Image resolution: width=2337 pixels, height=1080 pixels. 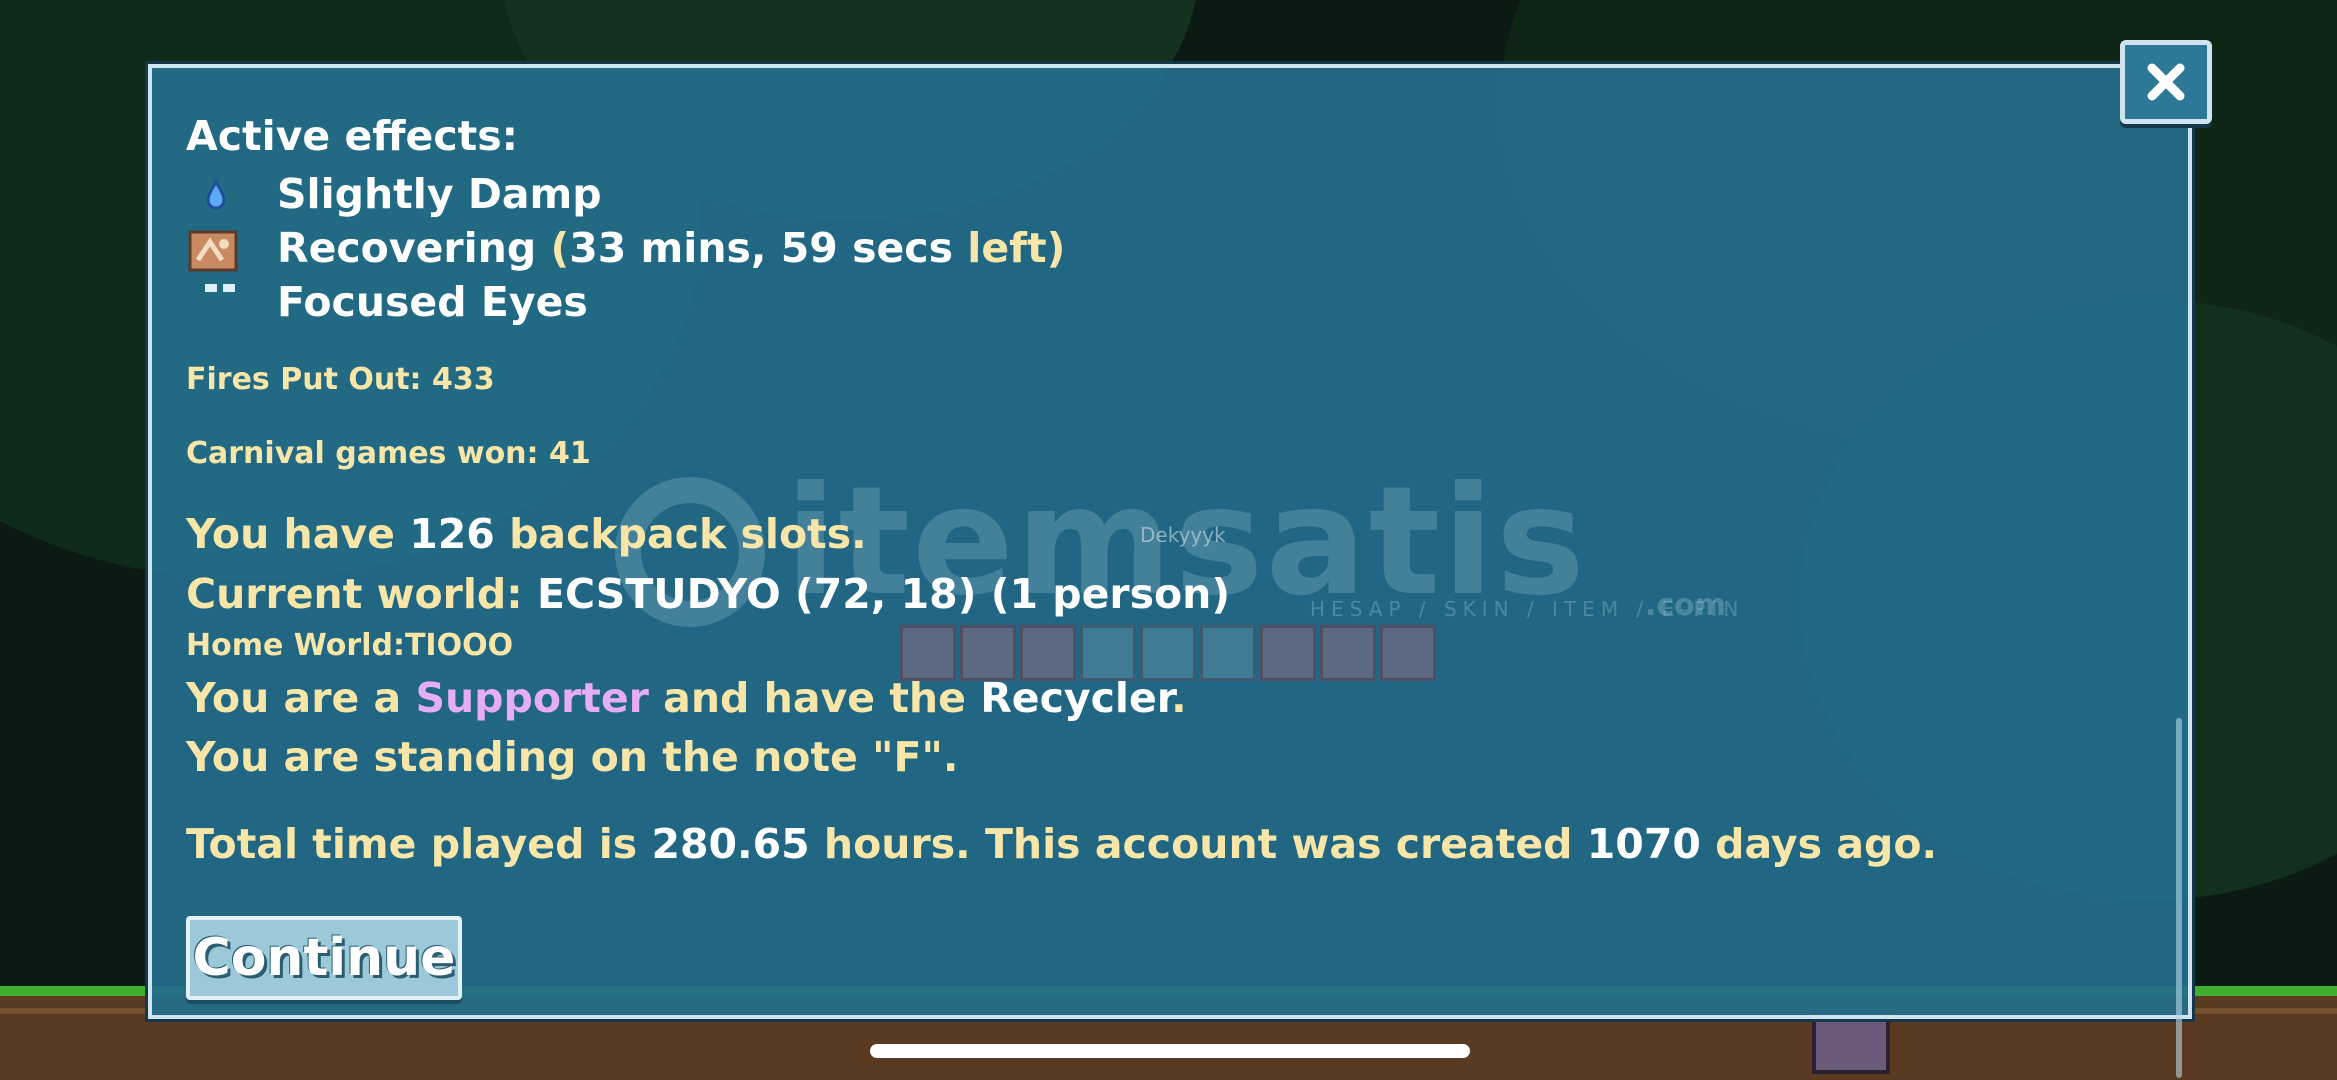 I want to click on carnival-games-won: Carnival games won: 41, so click(x=388, y=453).